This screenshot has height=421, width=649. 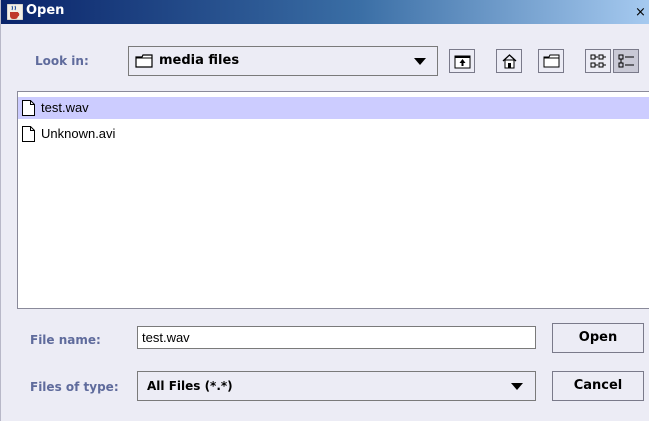 I want to click on look-in-label-text: Look in:, so click(x=62, y=61).